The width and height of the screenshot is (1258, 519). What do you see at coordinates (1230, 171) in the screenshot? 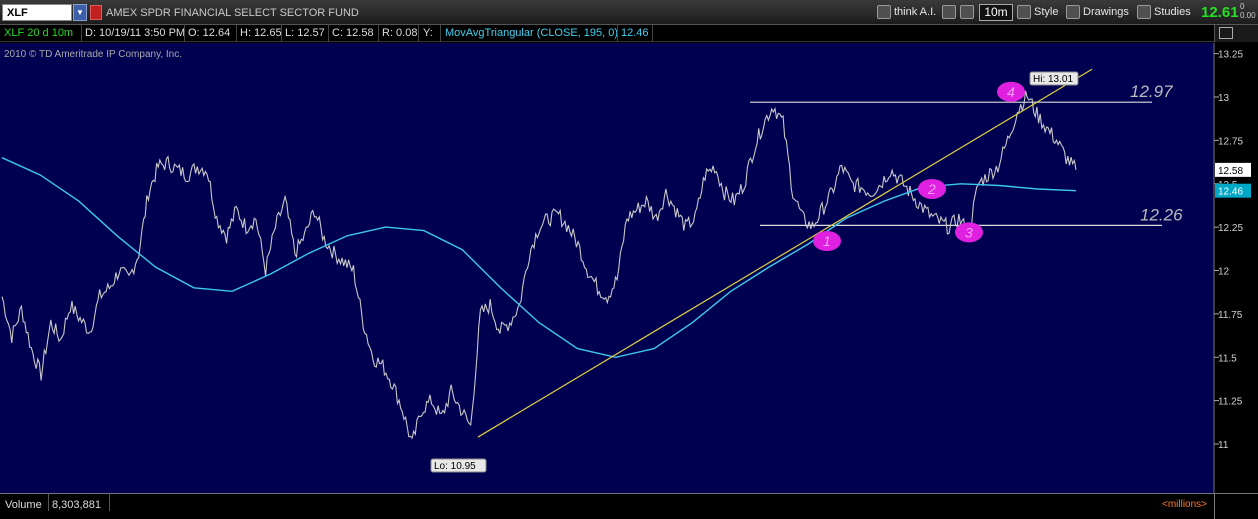
I see `last-price-tag: 12.58` at bounding box center [1230, 171].